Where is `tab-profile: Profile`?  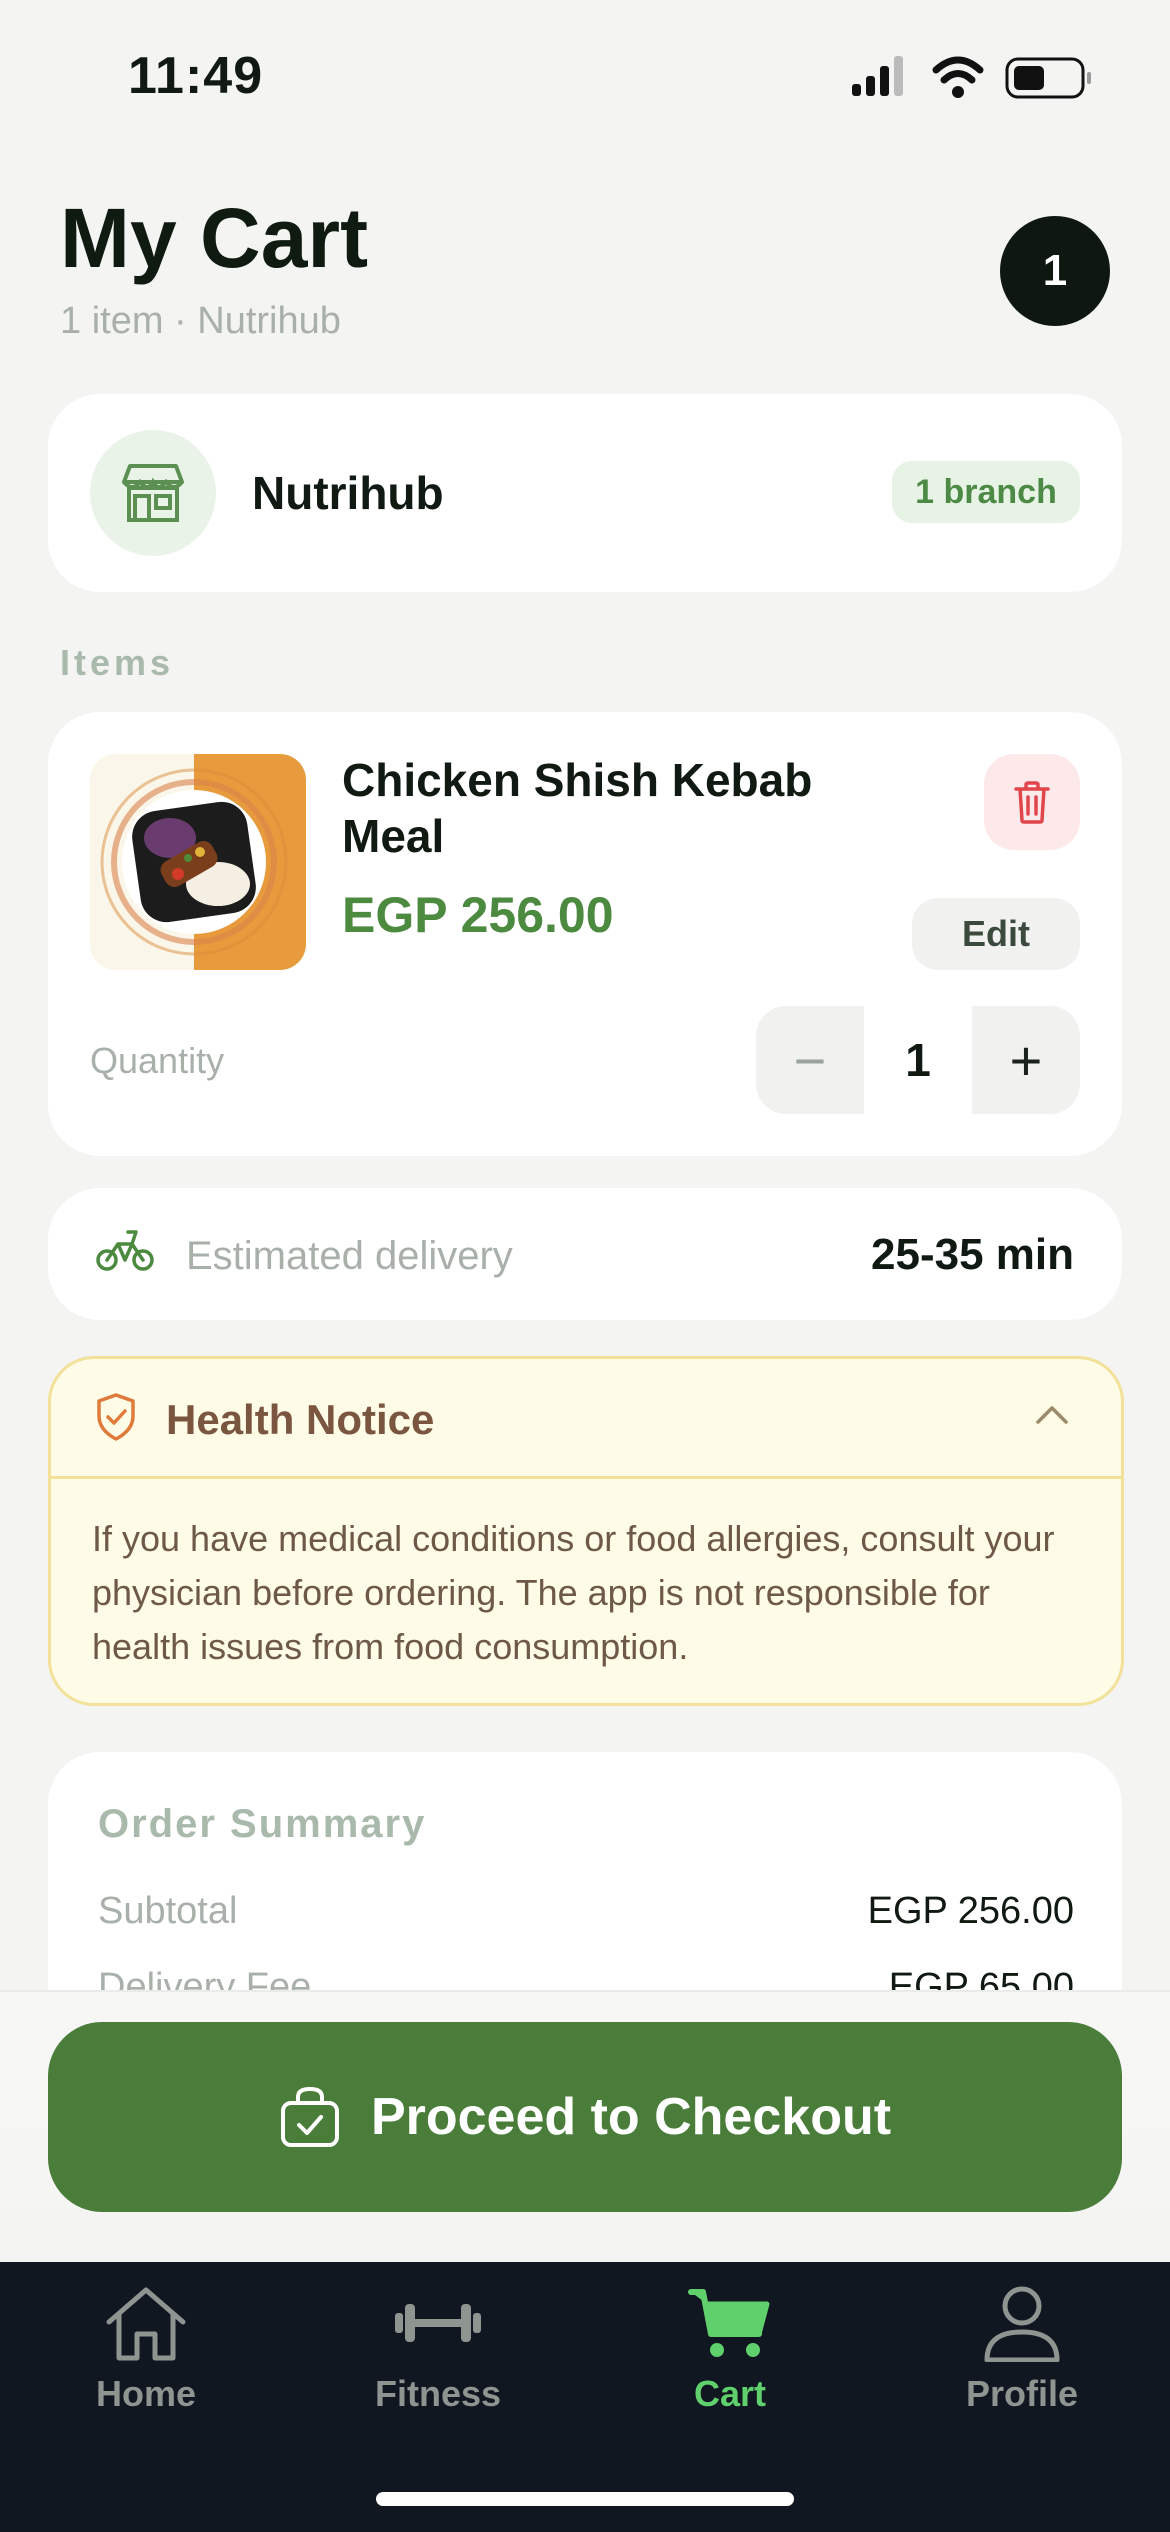 tab-profile: Profile is located at coordinates (1022, 2349).